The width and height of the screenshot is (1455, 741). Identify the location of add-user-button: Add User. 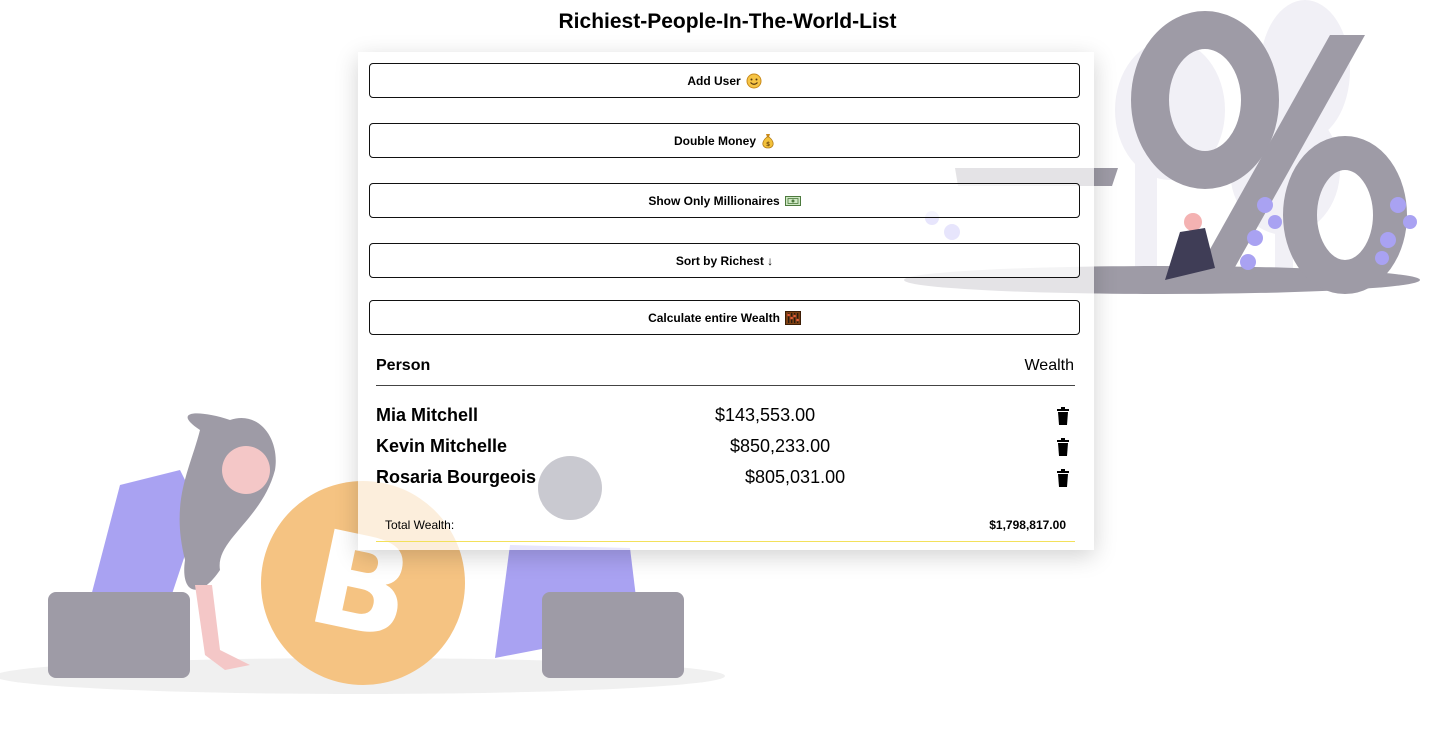
(724, 80).